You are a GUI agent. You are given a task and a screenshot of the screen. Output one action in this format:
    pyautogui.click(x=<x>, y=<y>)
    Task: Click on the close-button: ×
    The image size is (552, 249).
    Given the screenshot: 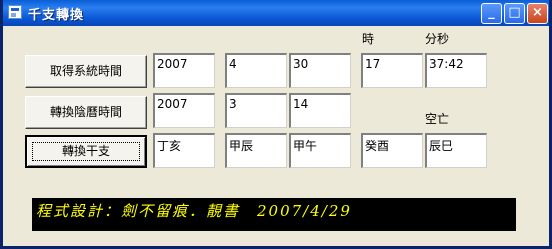 What is the action you would take?
    pyautogui.click(x=537, y=13)
    